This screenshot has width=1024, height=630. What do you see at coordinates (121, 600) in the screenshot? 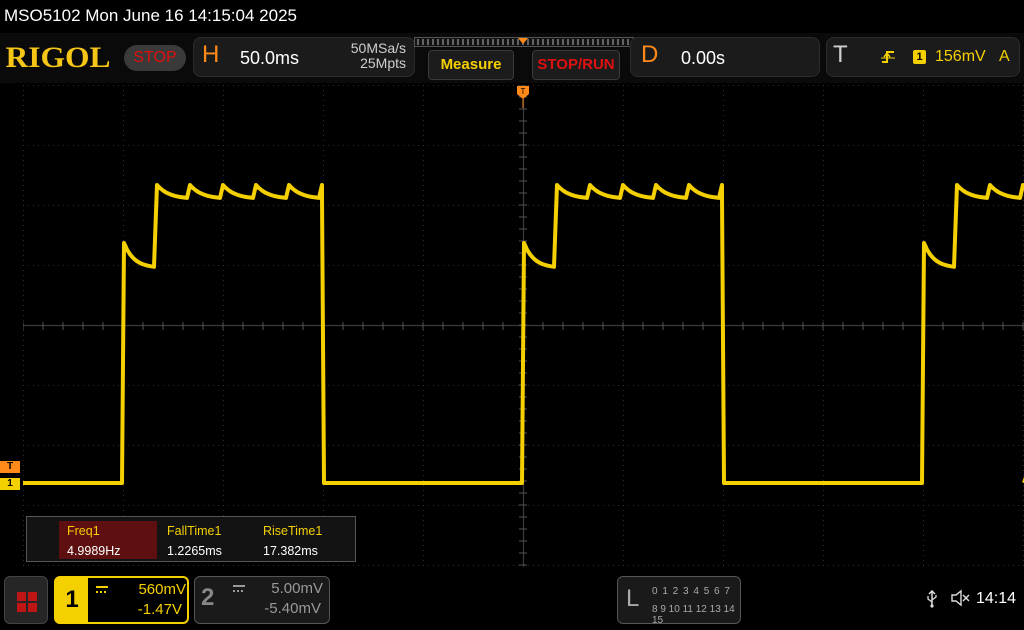
I see `channel1-settings: 1 560mV -1.47V` at bounding box center [121, 600].